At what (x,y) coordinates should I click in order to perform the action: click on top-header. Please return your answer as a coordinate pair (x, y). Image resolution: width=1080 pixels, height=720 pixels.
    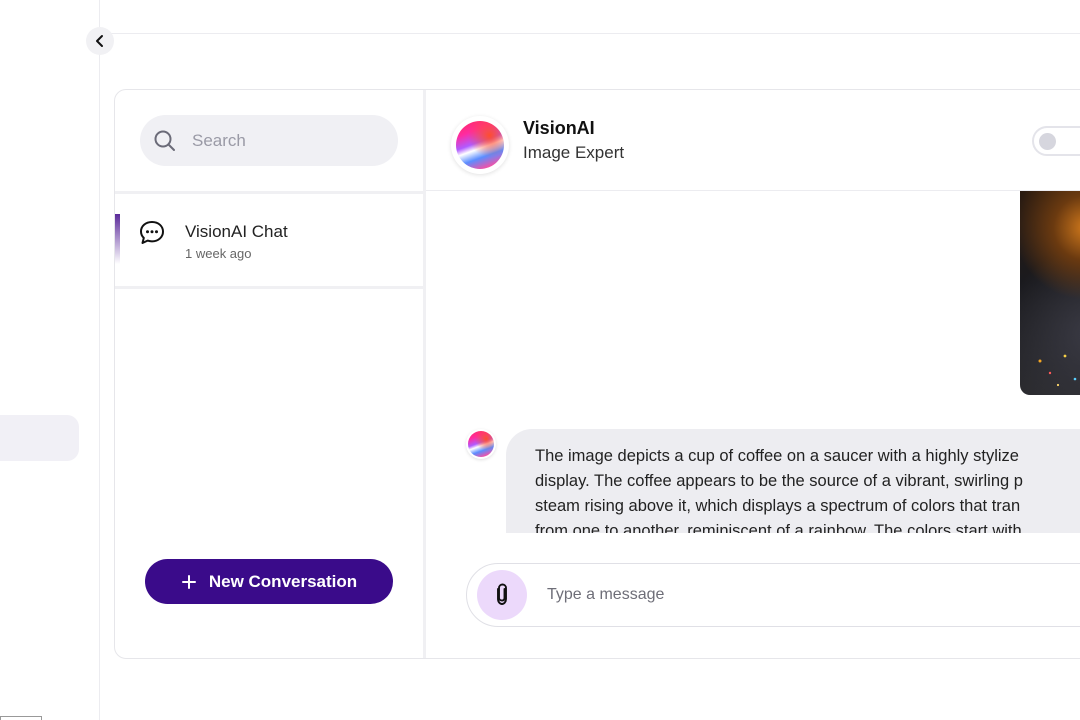
    Looking at the image, I should click on (590, 17).